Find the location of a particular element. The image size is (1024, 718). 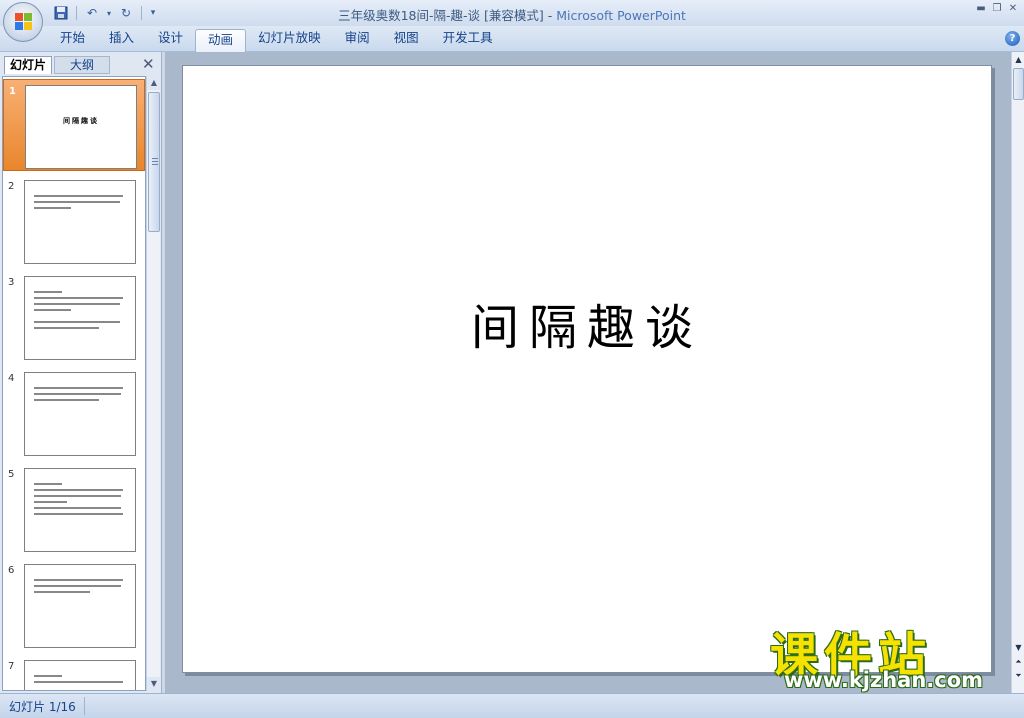

tab-view: 视图 is located at coordinates (406, 39).